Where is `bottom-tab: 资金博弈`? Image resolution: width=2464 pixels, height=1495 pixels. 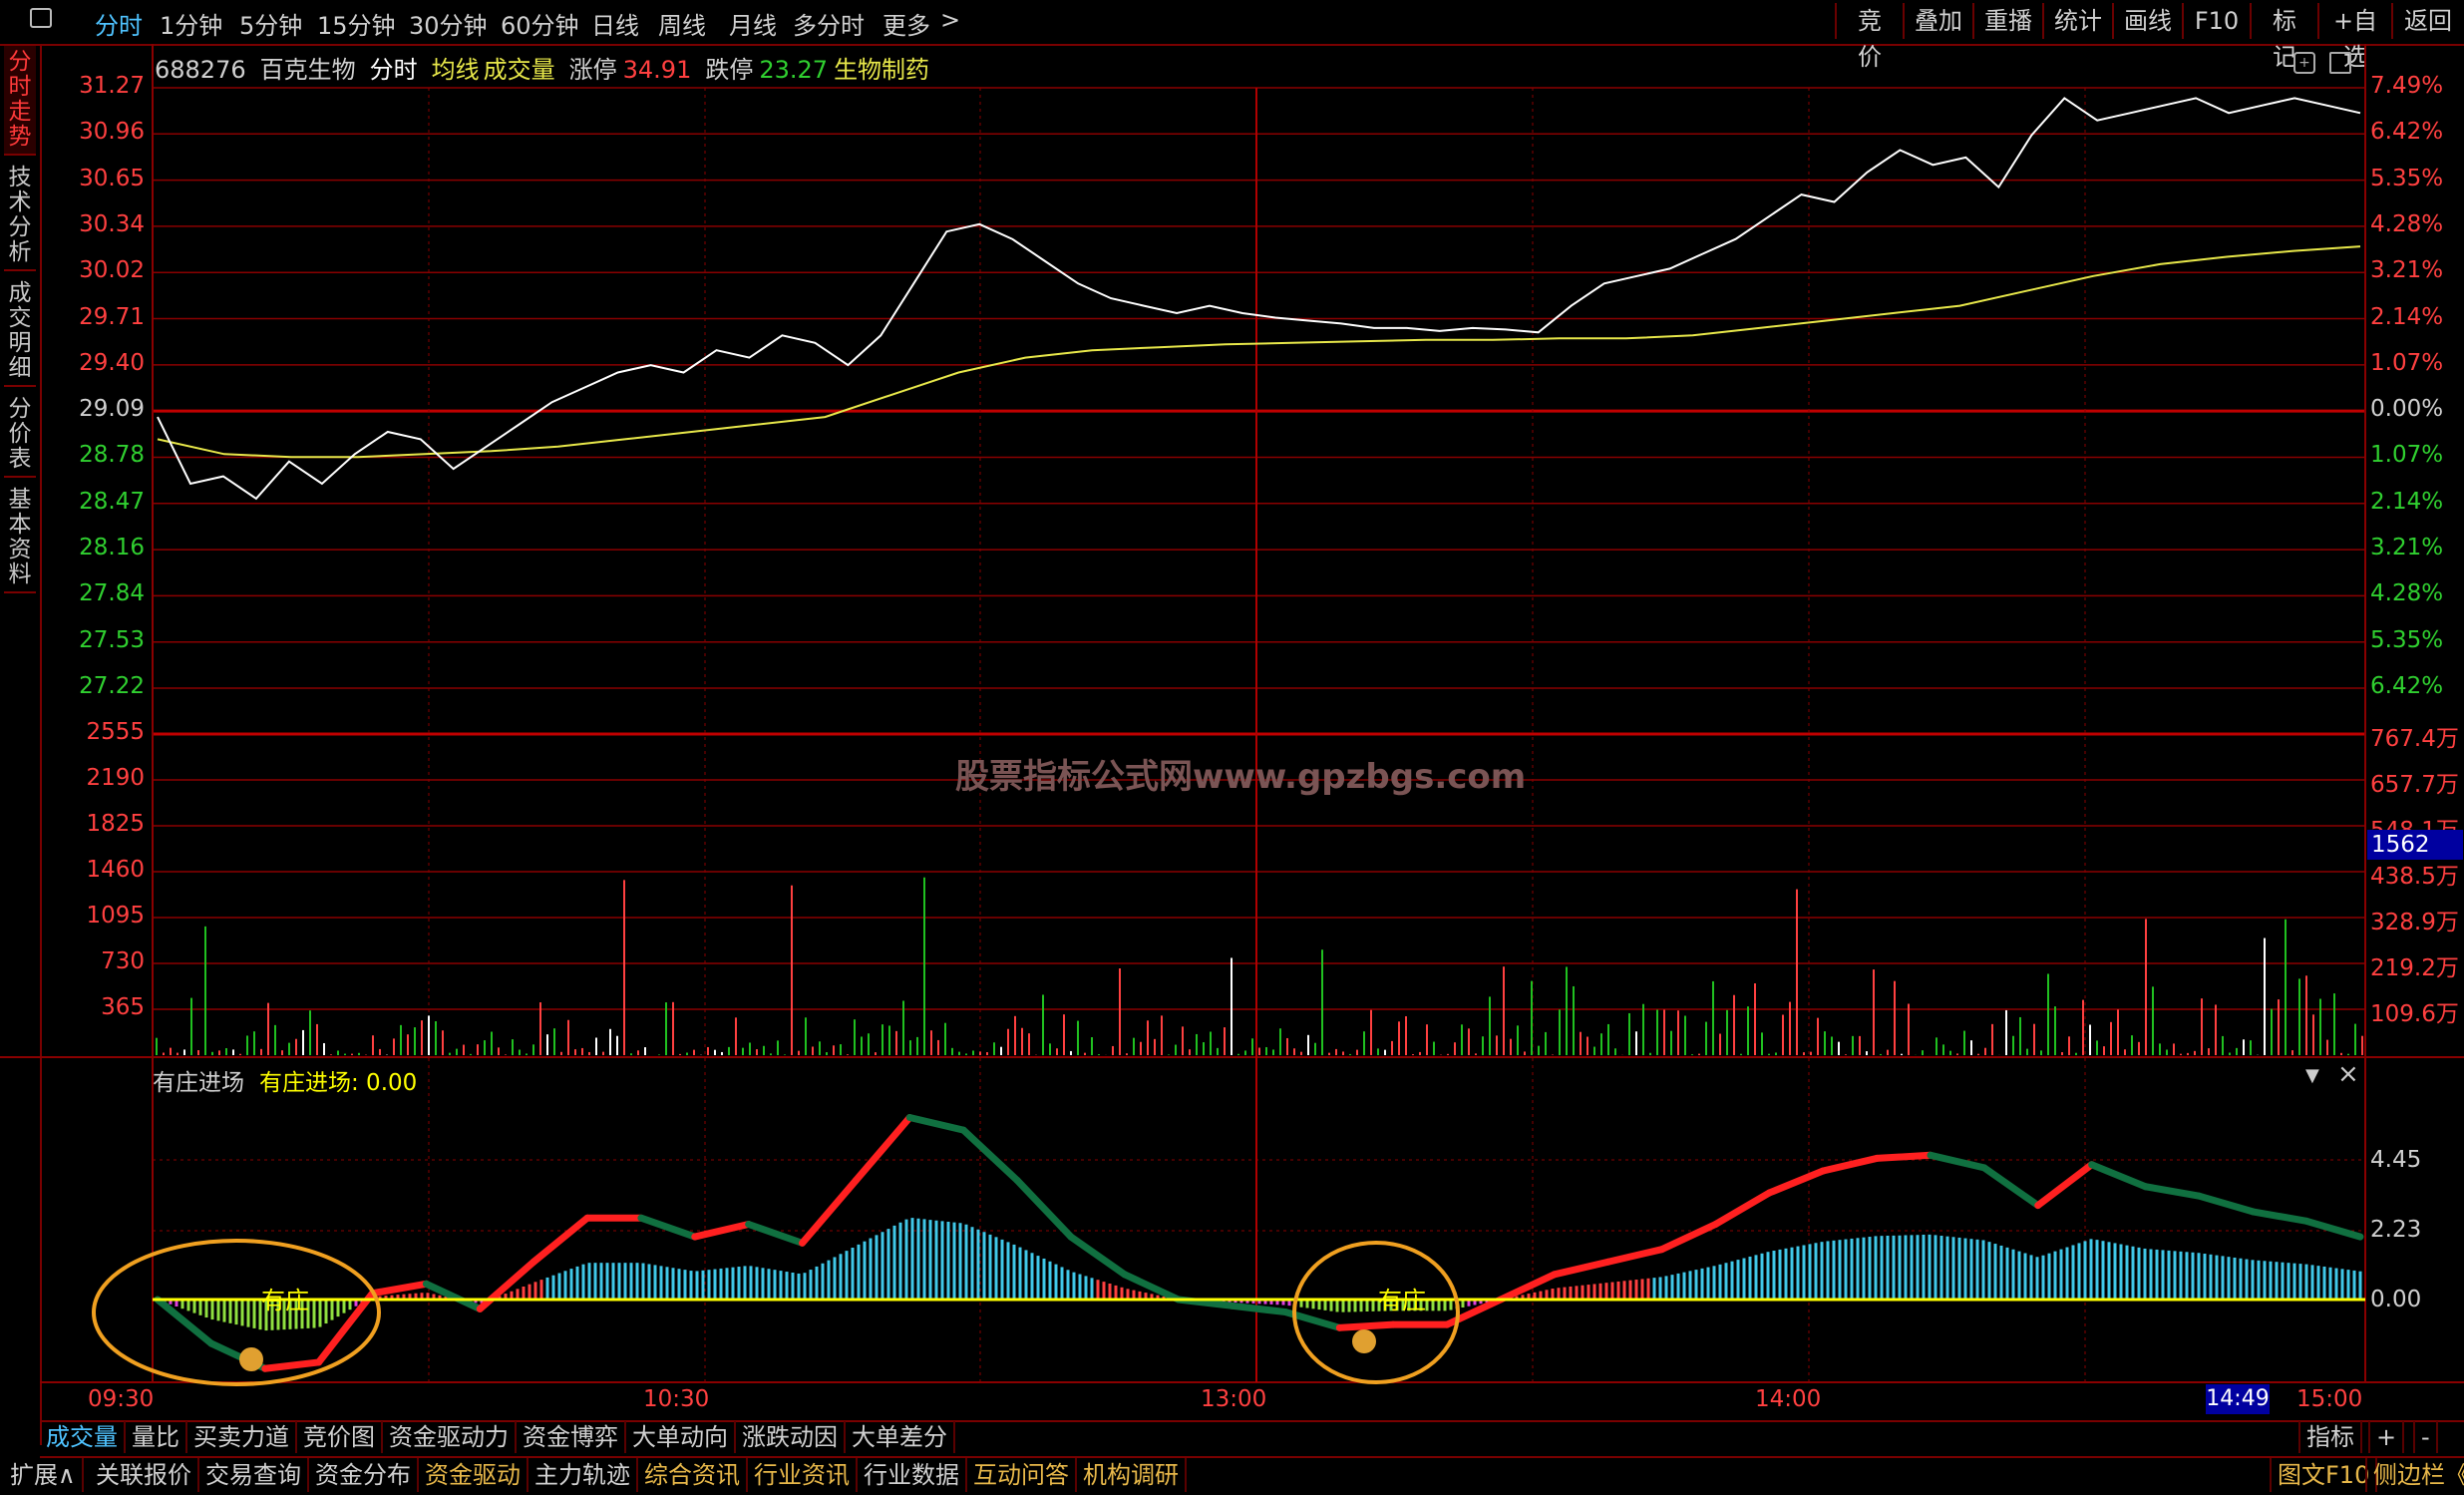
bottom-tab: 资金博弈 is located at coordinates (571, 1437).